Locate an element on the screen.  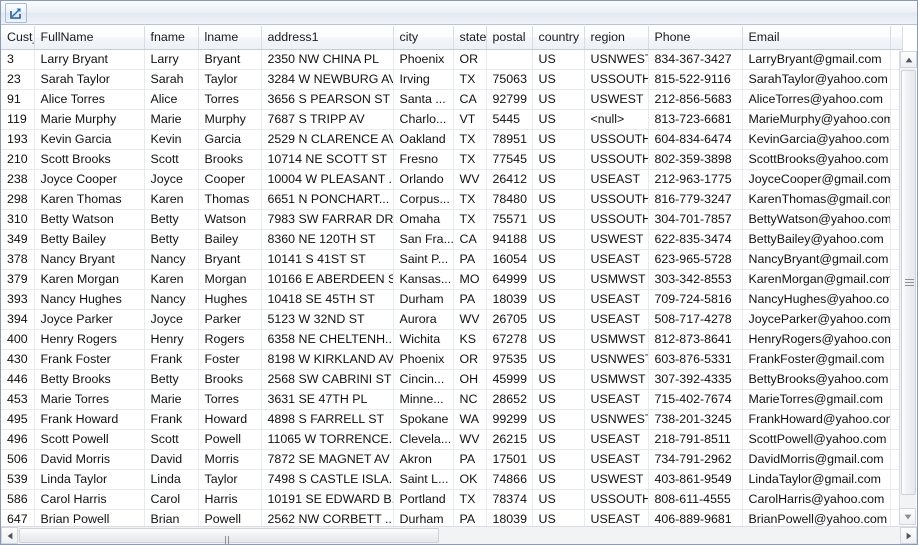
cell-fullname: Scott Brooks is located at coordinates (89, 159).